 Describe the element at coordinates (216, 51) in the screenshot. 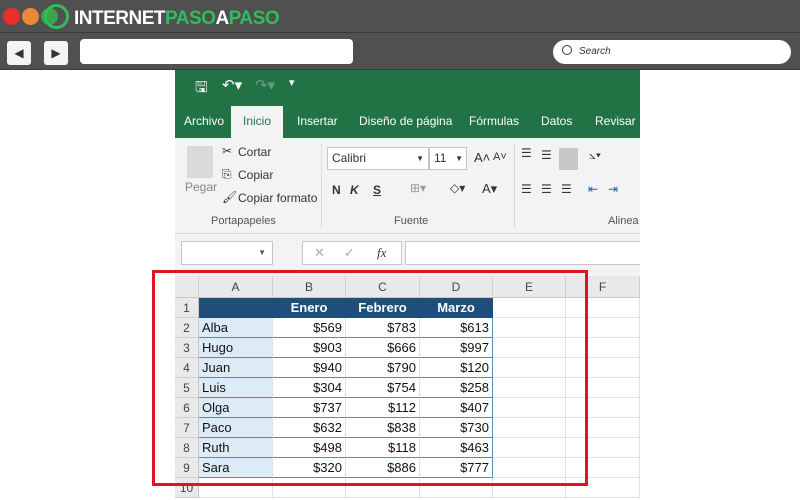

I see `address-bar` at that location.